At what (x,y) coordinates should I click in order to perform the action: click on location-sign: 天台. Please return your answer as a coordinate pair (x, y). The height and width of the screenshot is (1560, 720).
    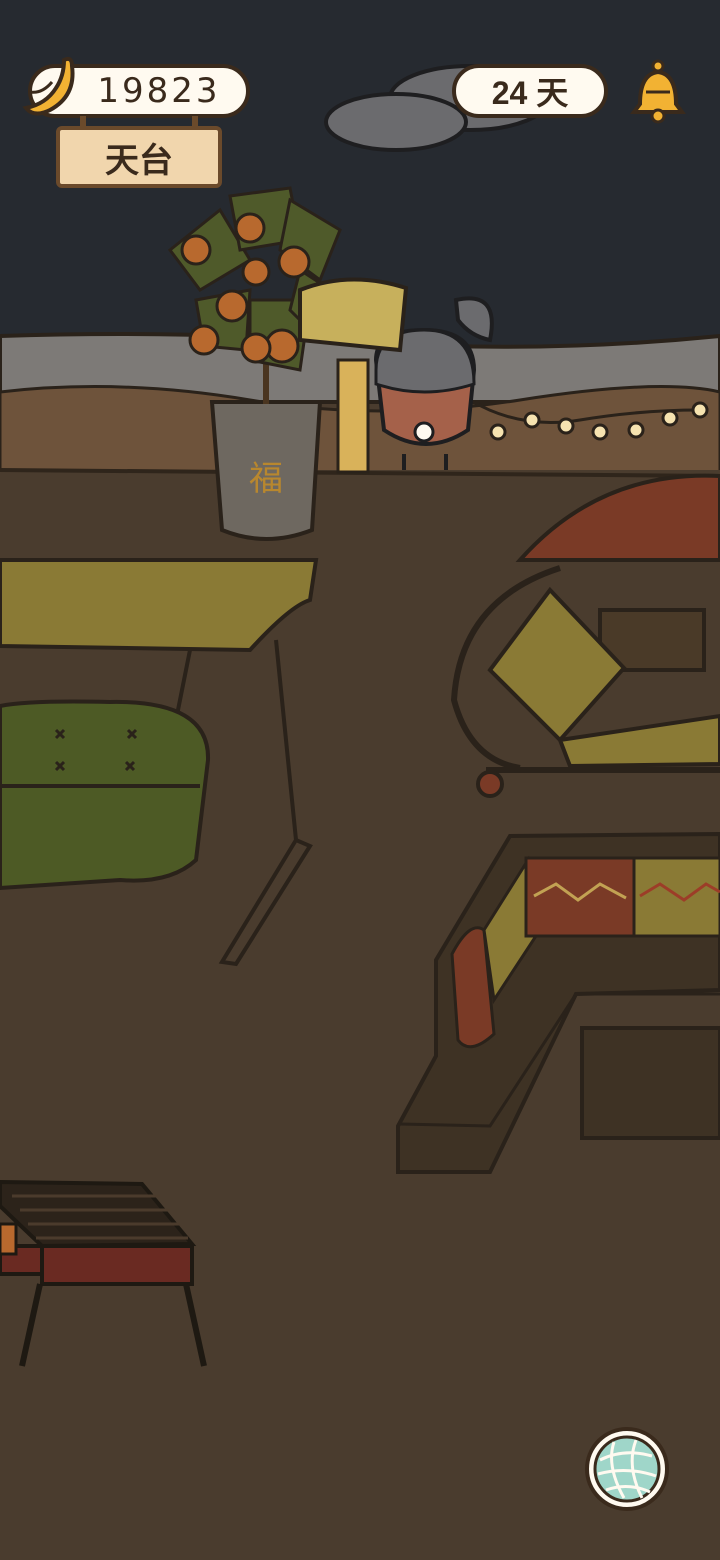
    Looking at the image, I should click on (139, 157).